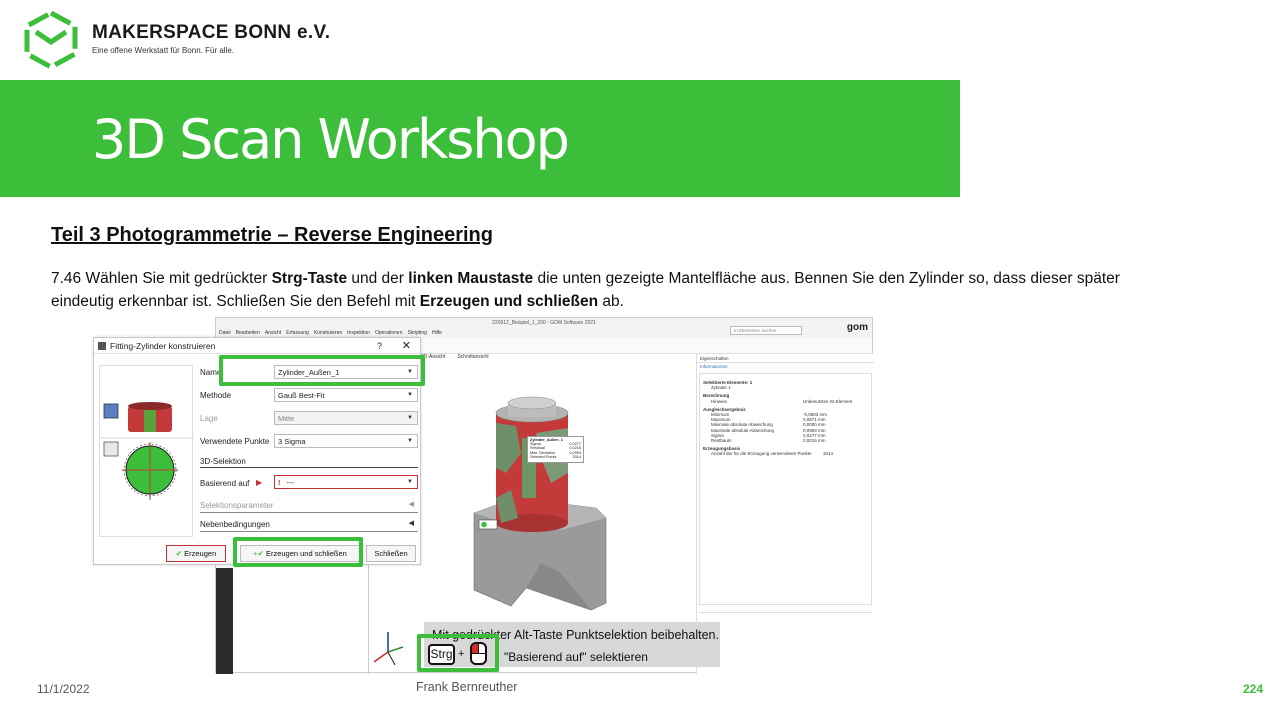 Image resolution: width=1280 pixels, height=720 pixels. Describe the element at coordinates (541, 503) in the screenshot. I see `3d-model-view` at that location.